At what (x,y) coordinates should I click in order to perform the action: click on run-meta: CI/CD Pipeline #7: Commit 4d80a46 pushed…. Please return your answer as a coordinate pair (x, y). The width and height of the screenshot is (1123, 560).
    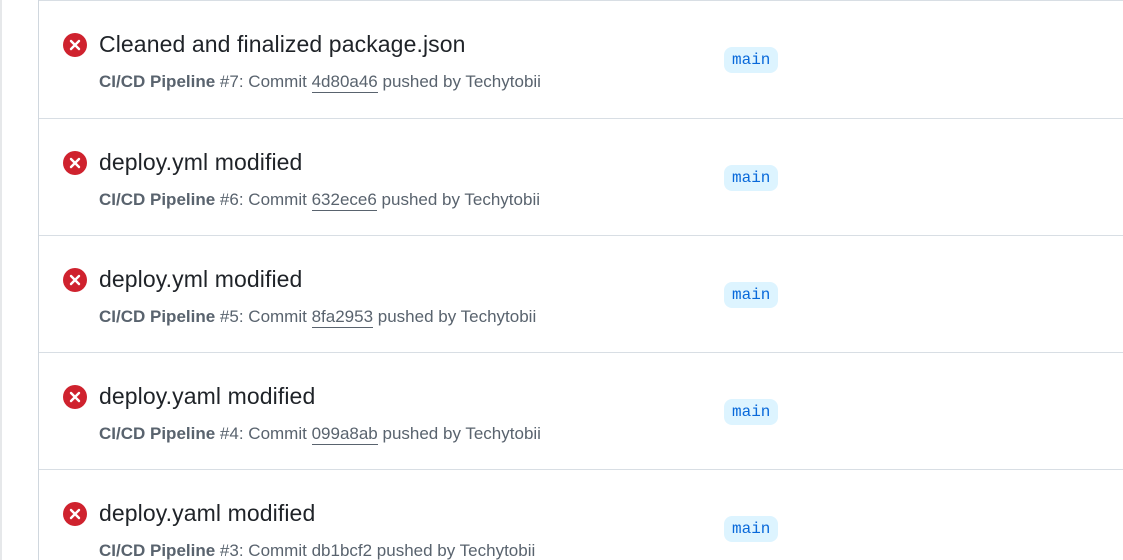
    Looking at the image, I should click on (320, 82).